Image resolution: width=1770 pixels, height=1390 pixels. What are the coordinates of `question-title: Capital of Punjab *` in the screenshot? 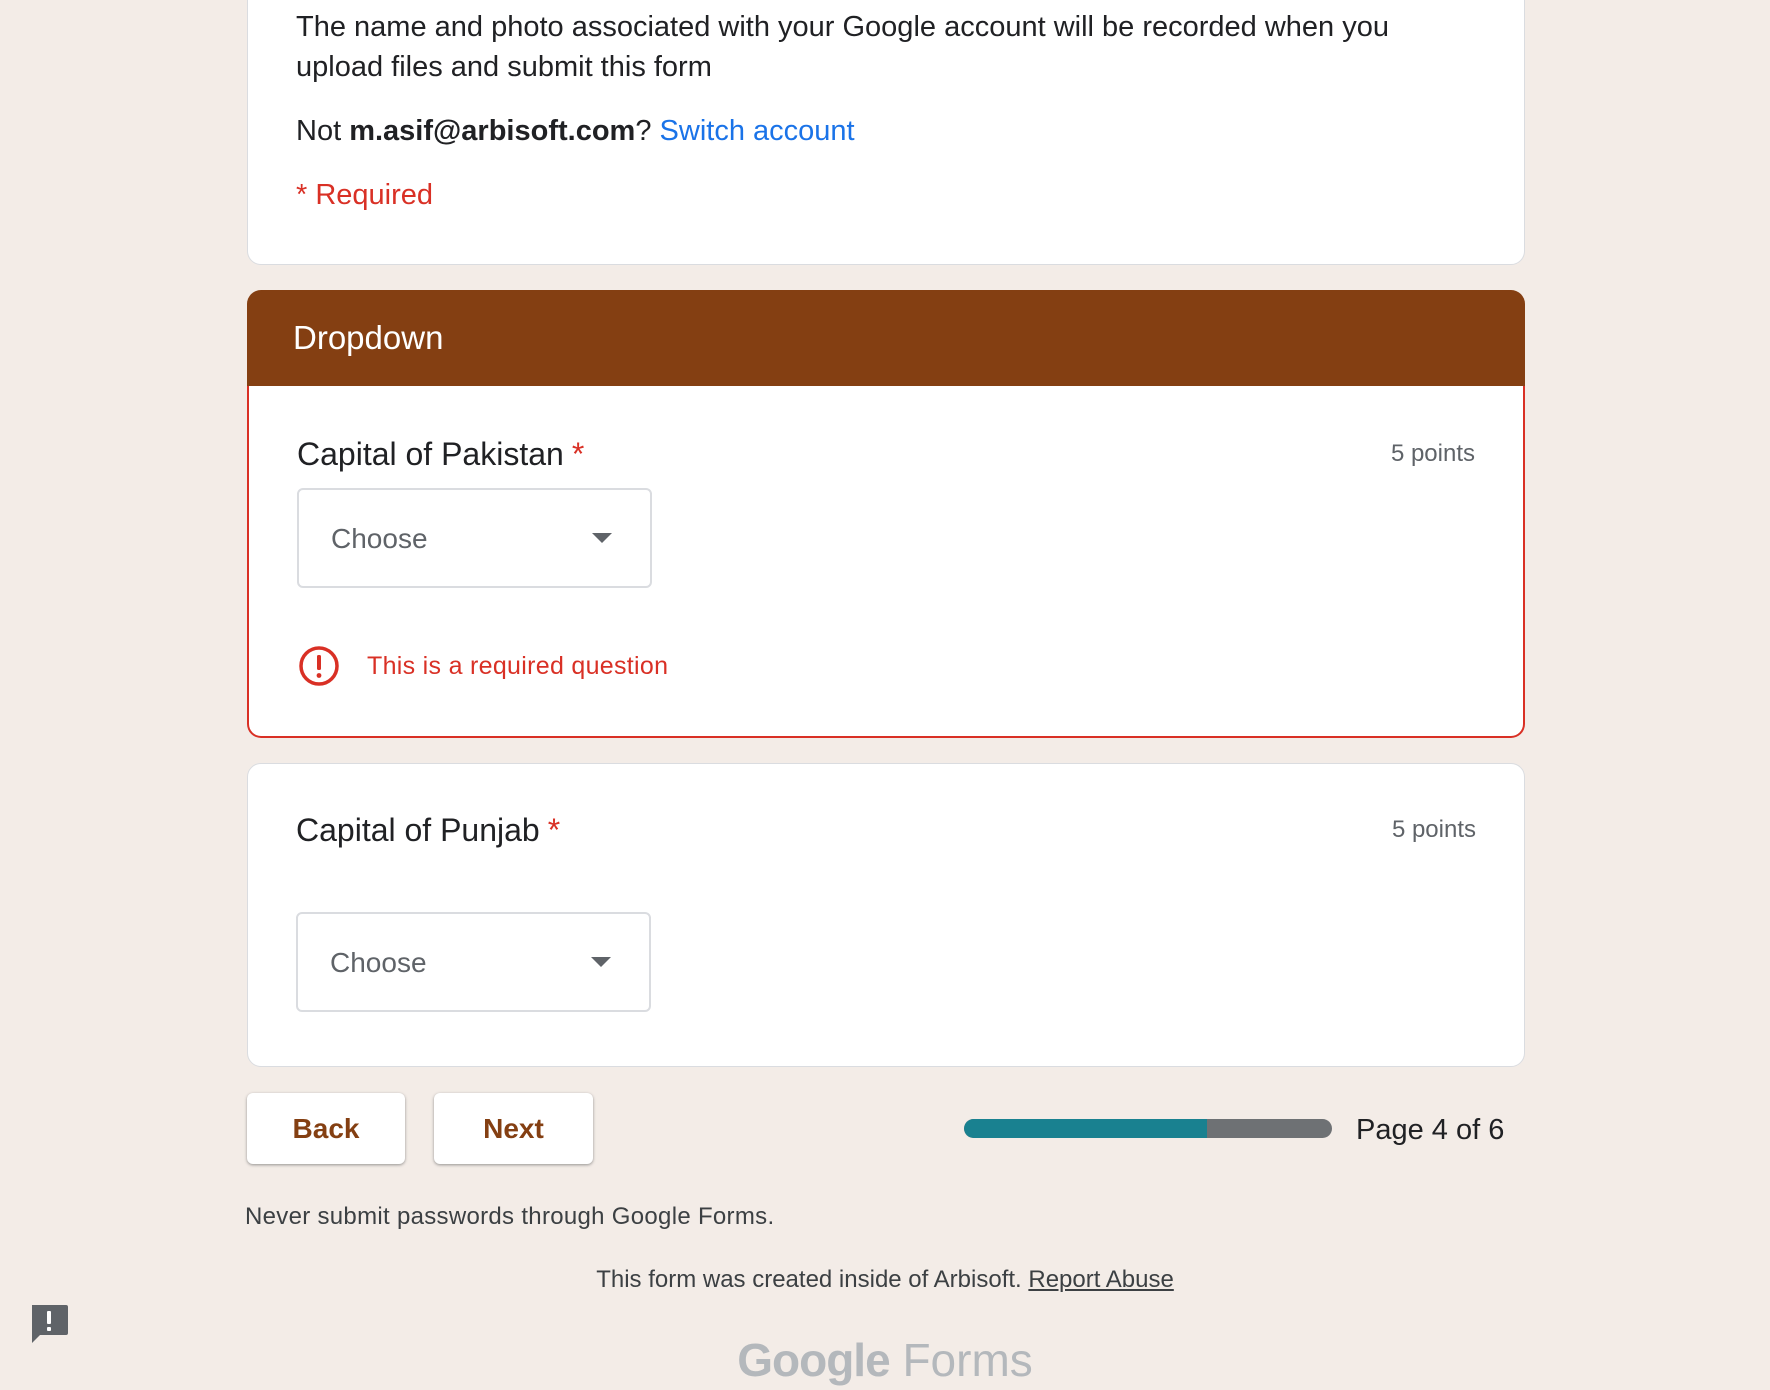 It's located at (428, 830).